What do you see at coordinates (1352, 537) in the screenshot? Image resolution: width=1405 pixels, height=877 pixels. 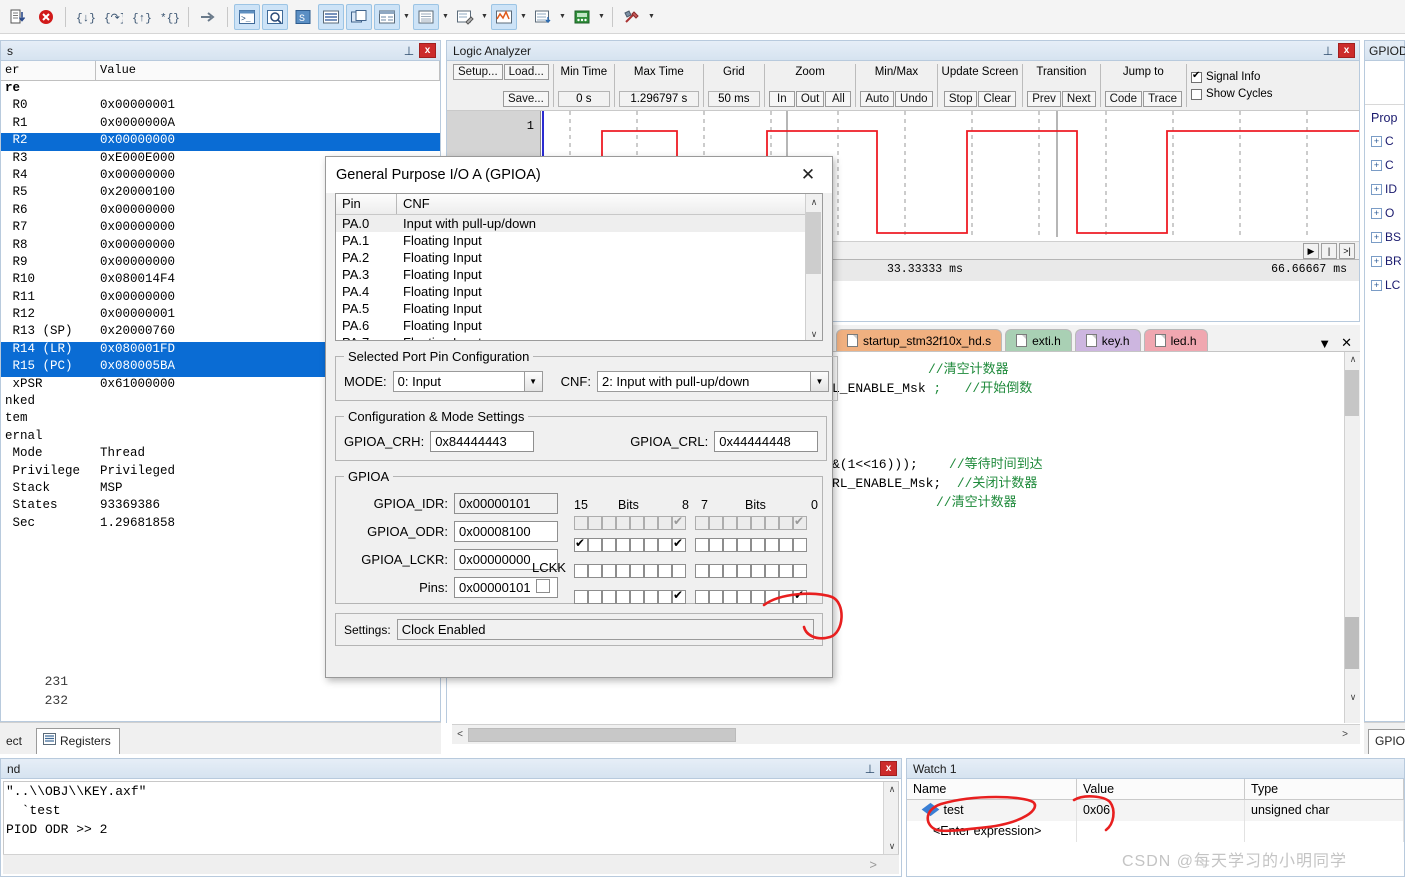 I see `editor-vscrollbar: ∧ ∨` at bounding box center [1352, 537].